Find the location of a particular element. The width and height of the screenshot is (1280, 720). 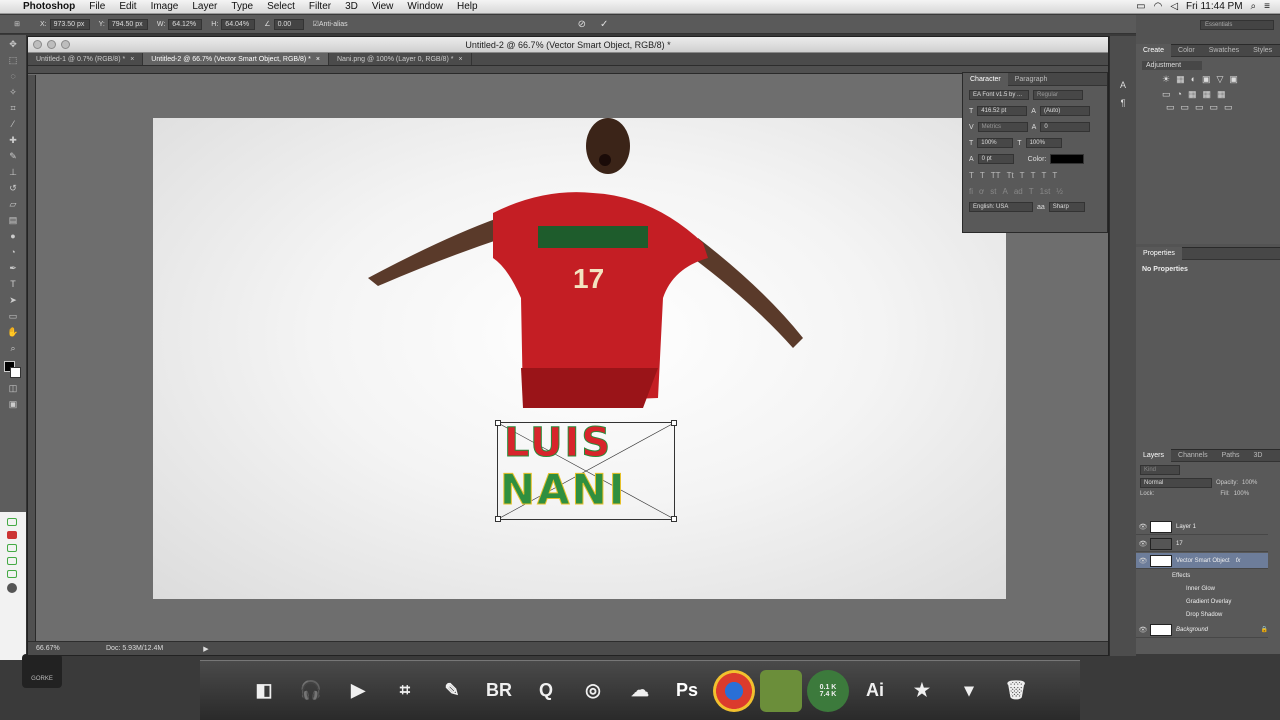

stylistic-button: st is located at coordinates (993, 191).